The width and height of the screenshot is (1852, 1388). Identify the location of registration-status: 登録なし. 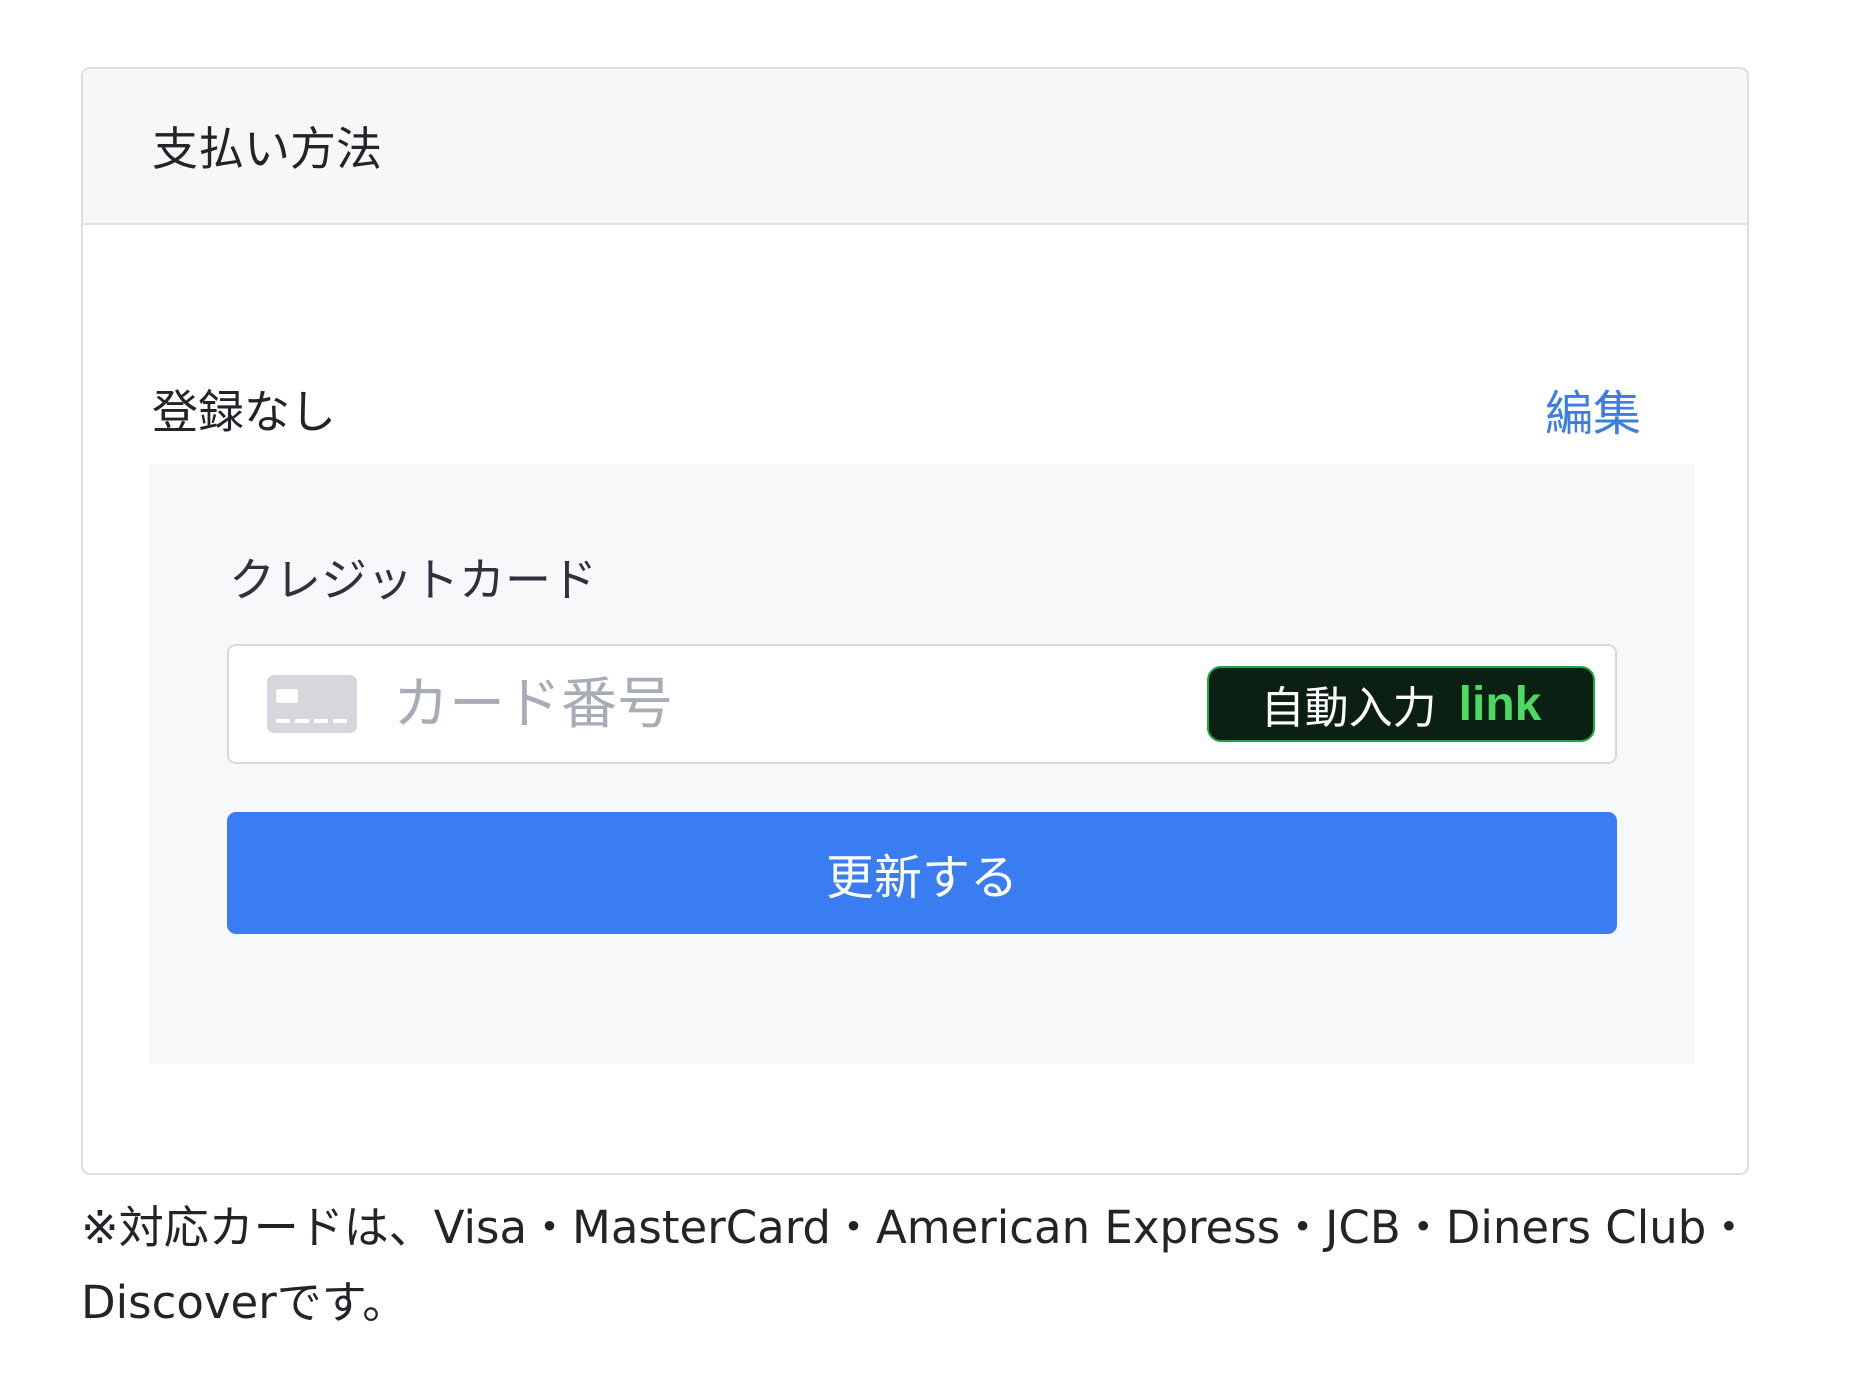
(244, 412).